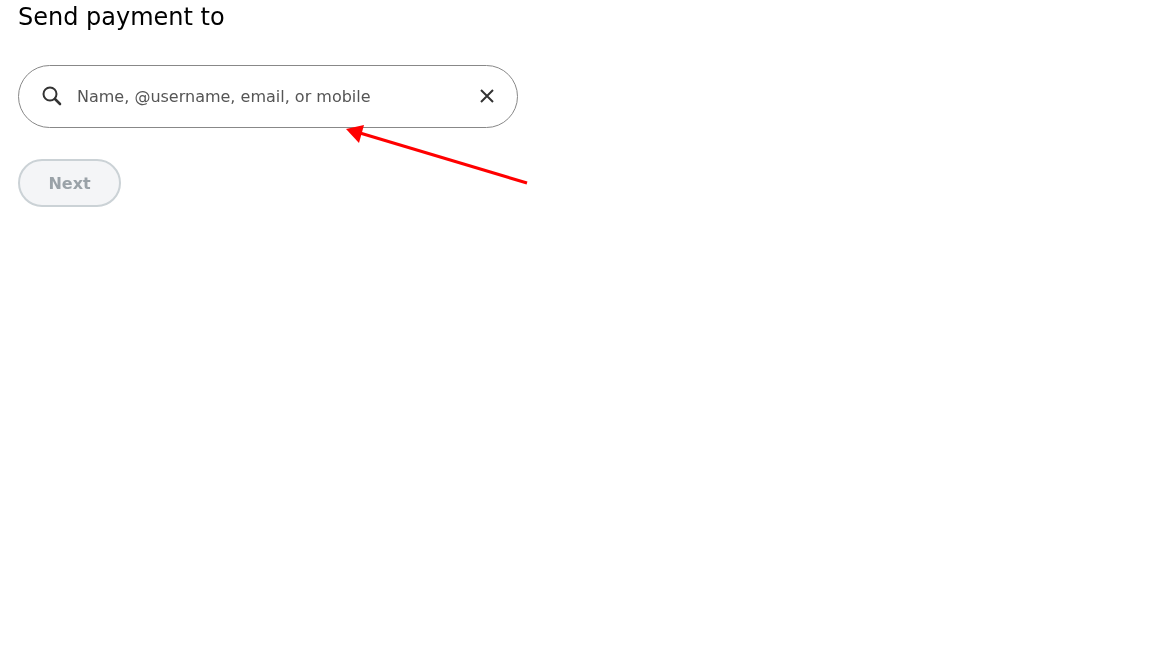  Describe the element at coordinates (268, 96) in the screenshot. I see `search-field: Name, @username, email, or mobile` at that location.